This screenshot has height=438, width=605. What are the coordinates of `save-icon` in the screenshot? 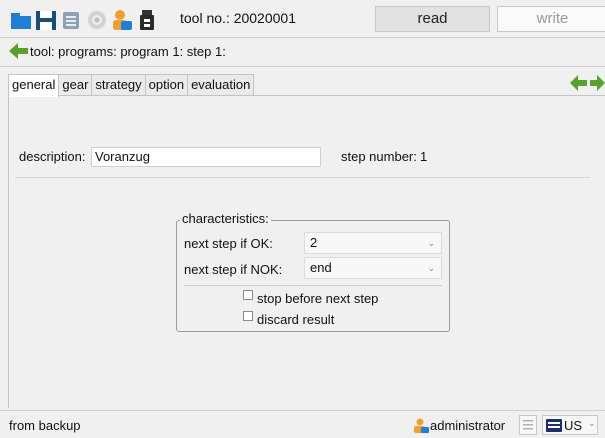 It's located at (45, 20).